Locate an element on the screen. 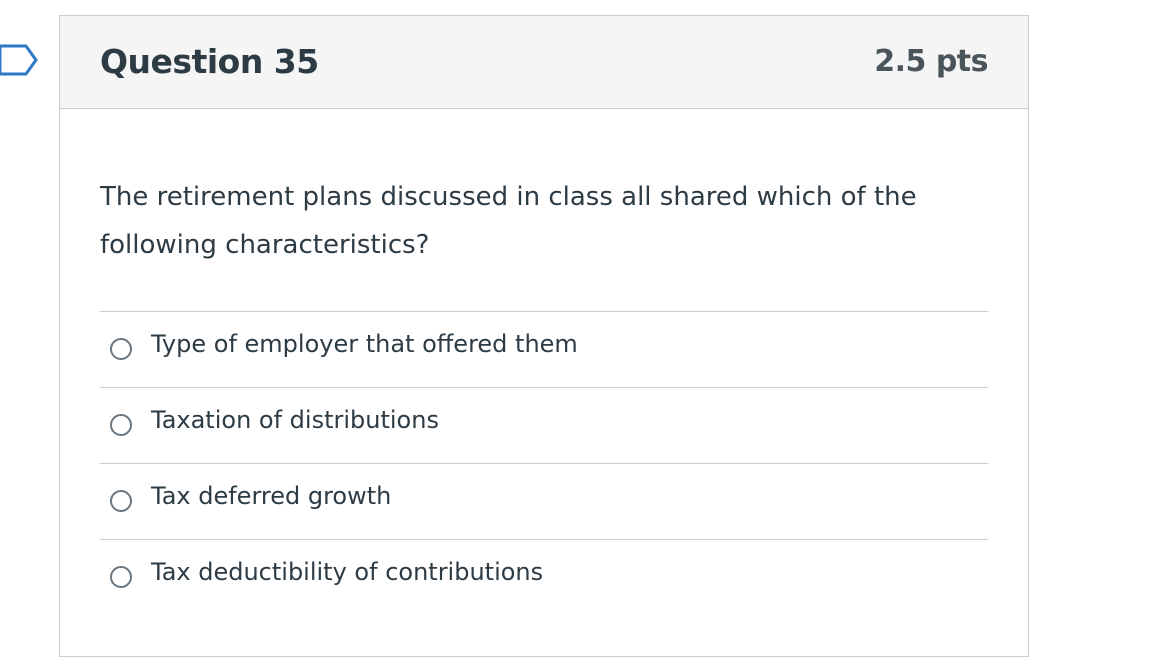 This screenshot has width=1154, height=664. question-title: Question 35 is located at coordinates (209, 61).